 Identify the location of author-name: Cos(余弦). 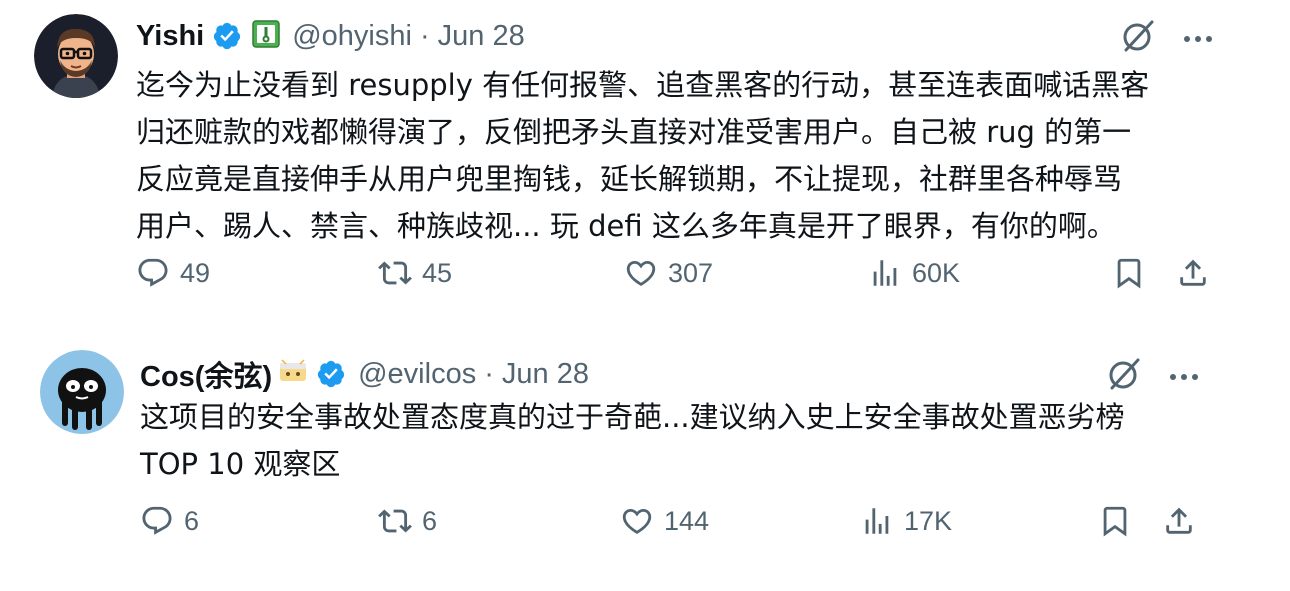
(206, 374).